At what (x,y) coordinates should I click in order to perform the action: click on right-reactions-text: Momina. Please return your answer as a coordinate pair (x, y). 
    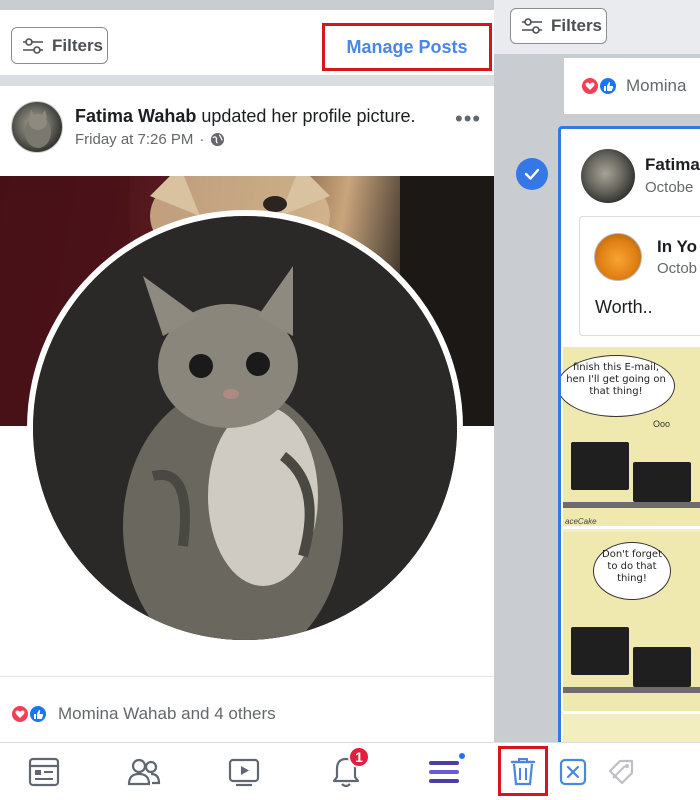
    Looking at the image, I should click on (656, 85).